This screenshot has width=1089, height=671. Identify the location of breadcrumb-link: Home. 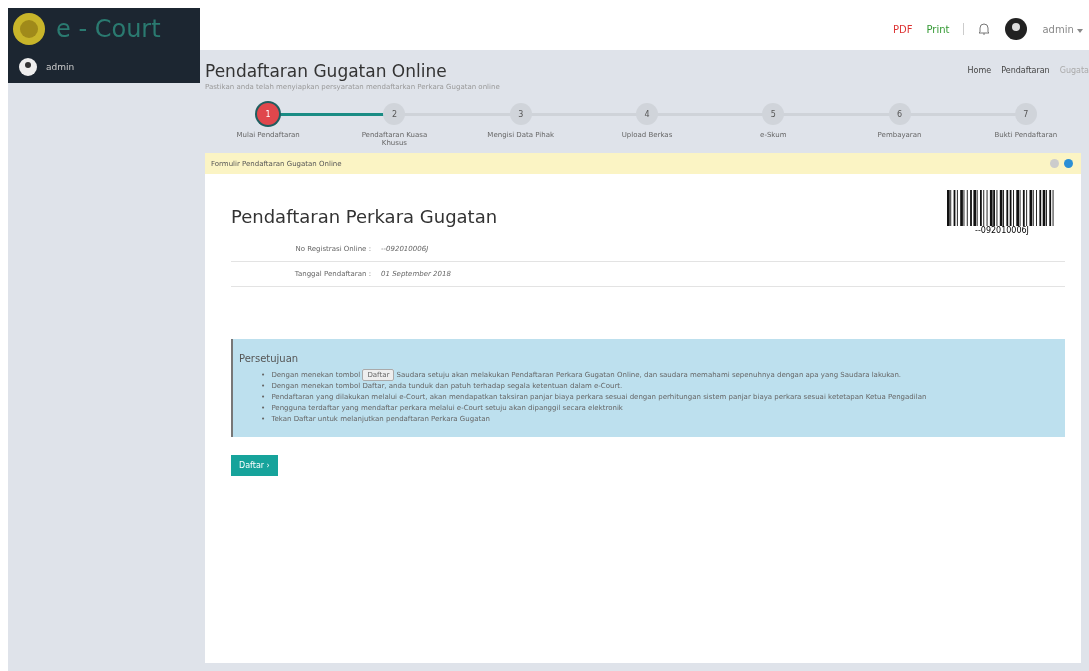
(979, 78).